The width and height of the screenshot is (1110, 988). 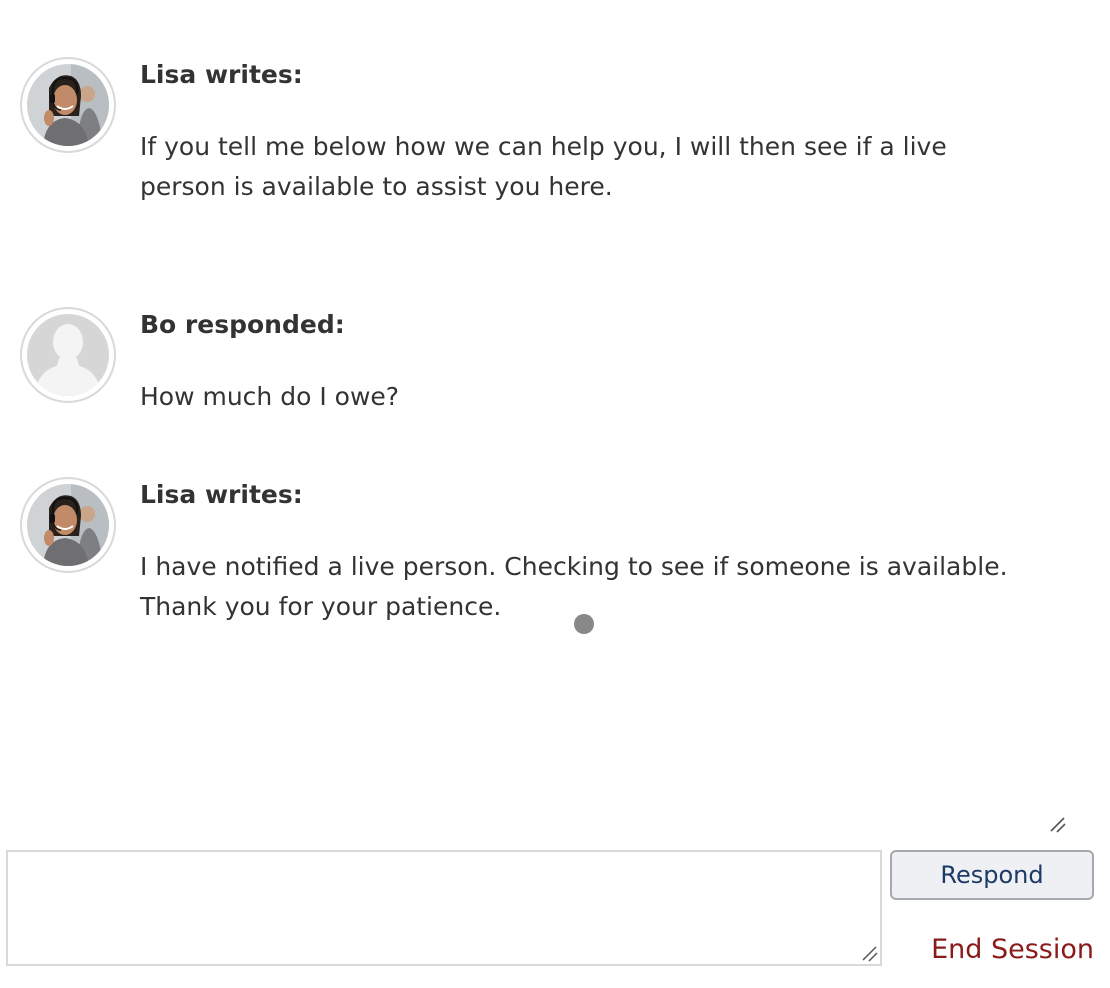 I want to click on default-user-silhouette-icon, so click(x=68, y=355).